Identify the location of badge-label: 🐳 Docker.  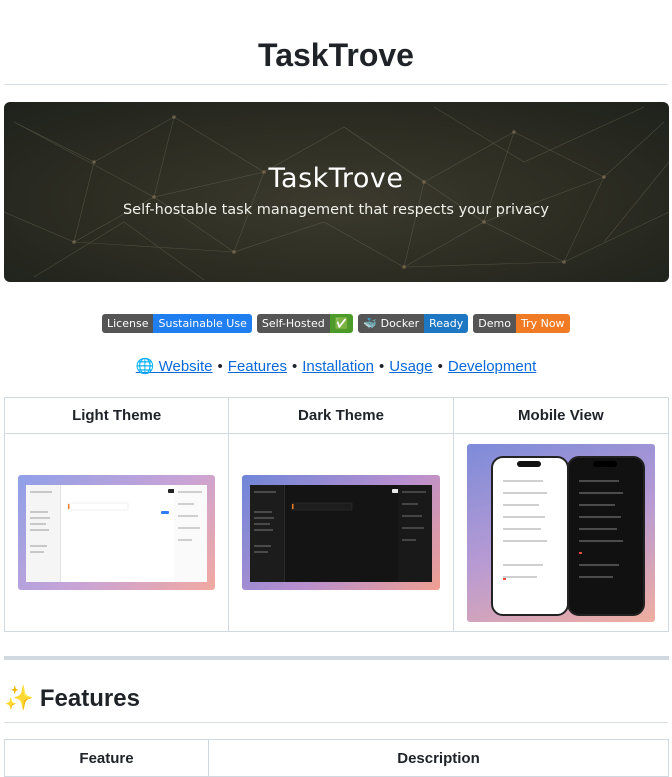
(391, 323).